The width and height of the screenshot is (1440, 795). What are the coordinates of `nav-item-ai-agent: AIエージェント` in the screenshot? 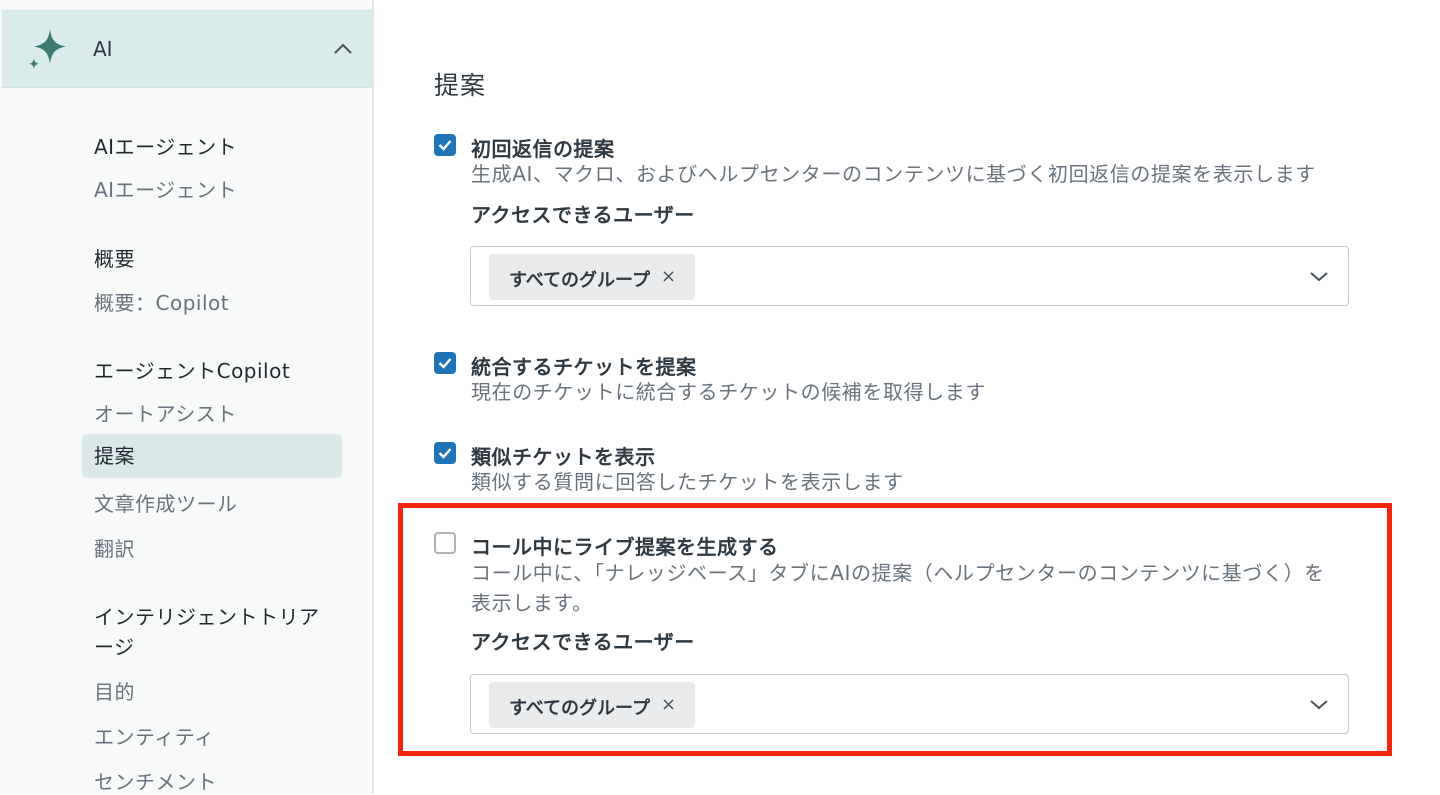 It's located at (165, 188).